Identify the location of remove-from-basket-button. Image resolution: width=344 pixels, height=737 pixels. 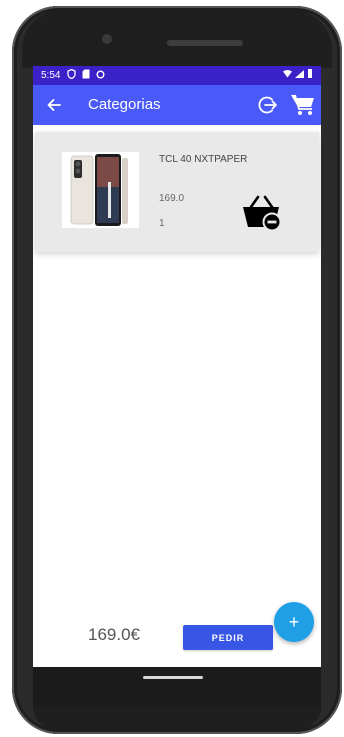
(261, 212).